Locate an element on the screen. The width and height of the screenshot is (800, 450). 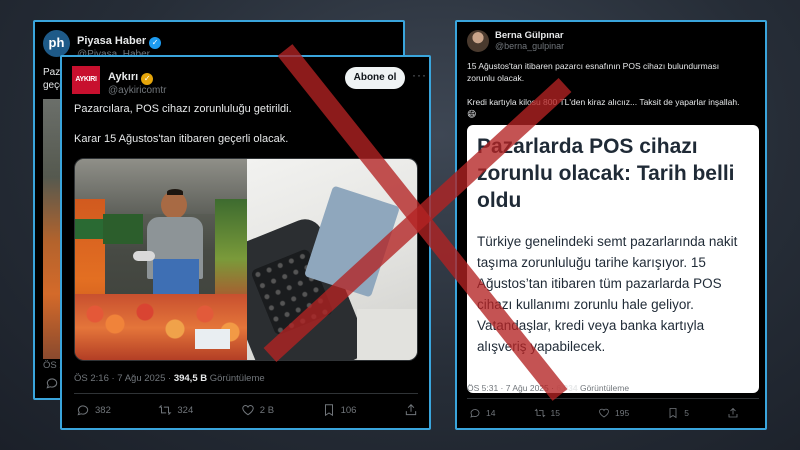
follow-button: Abone ol is located at coordinates (375, 78).